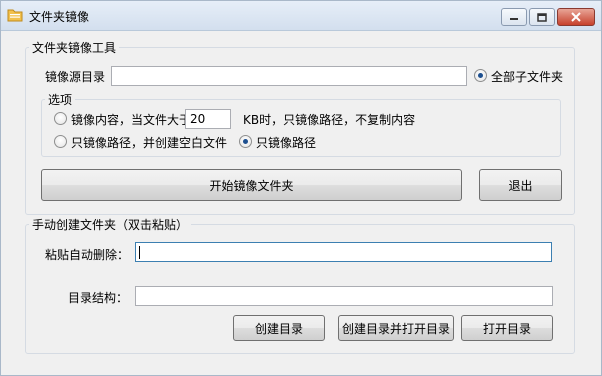  Describe the element at coordinates (59, 17) in the screenshot. I see `window-title: 文件夹镜像` at that location.